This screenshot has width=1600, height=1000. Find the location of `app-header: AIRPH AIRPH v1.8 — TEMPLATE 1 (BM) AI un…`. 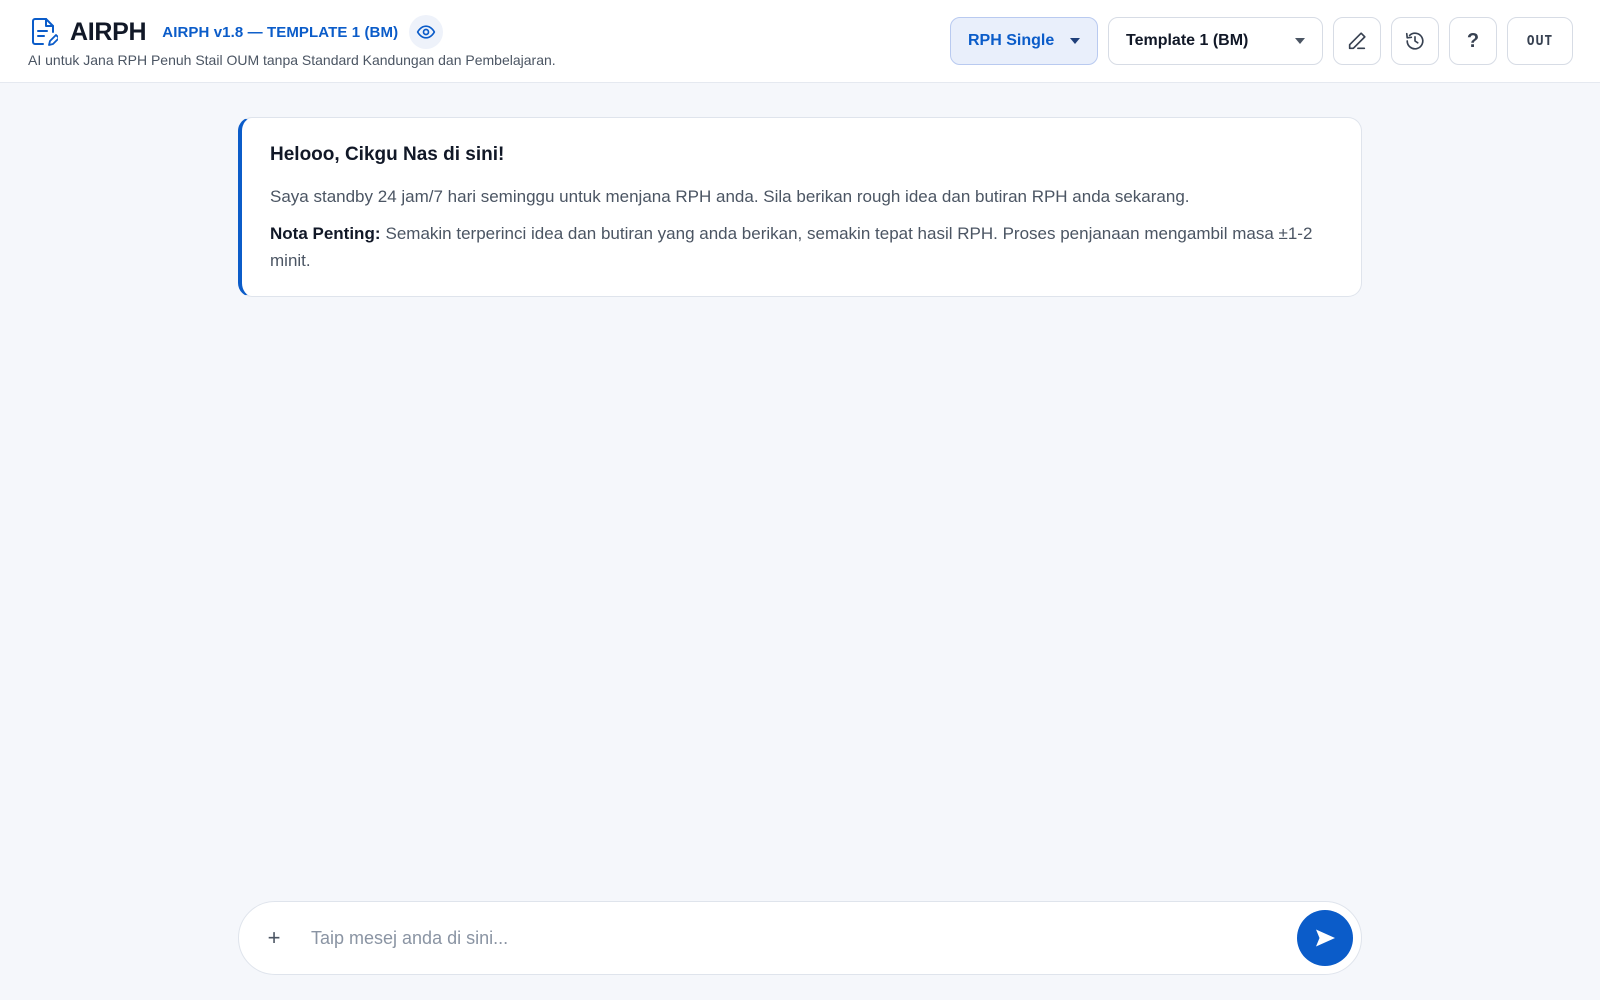

app-header: AIRPH AIRPH v1.8 — TEMPLATE 1 (BM) AI un… is located at coordinates (800, 41).